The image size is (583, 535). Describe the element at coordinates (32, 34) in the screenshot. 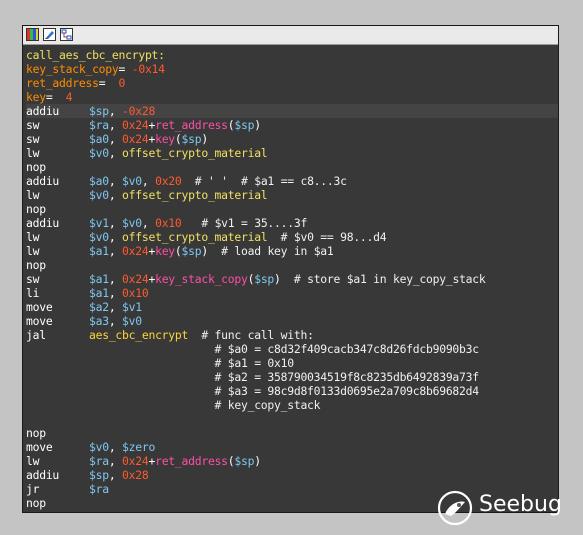

I see `palette-icon` at that location.